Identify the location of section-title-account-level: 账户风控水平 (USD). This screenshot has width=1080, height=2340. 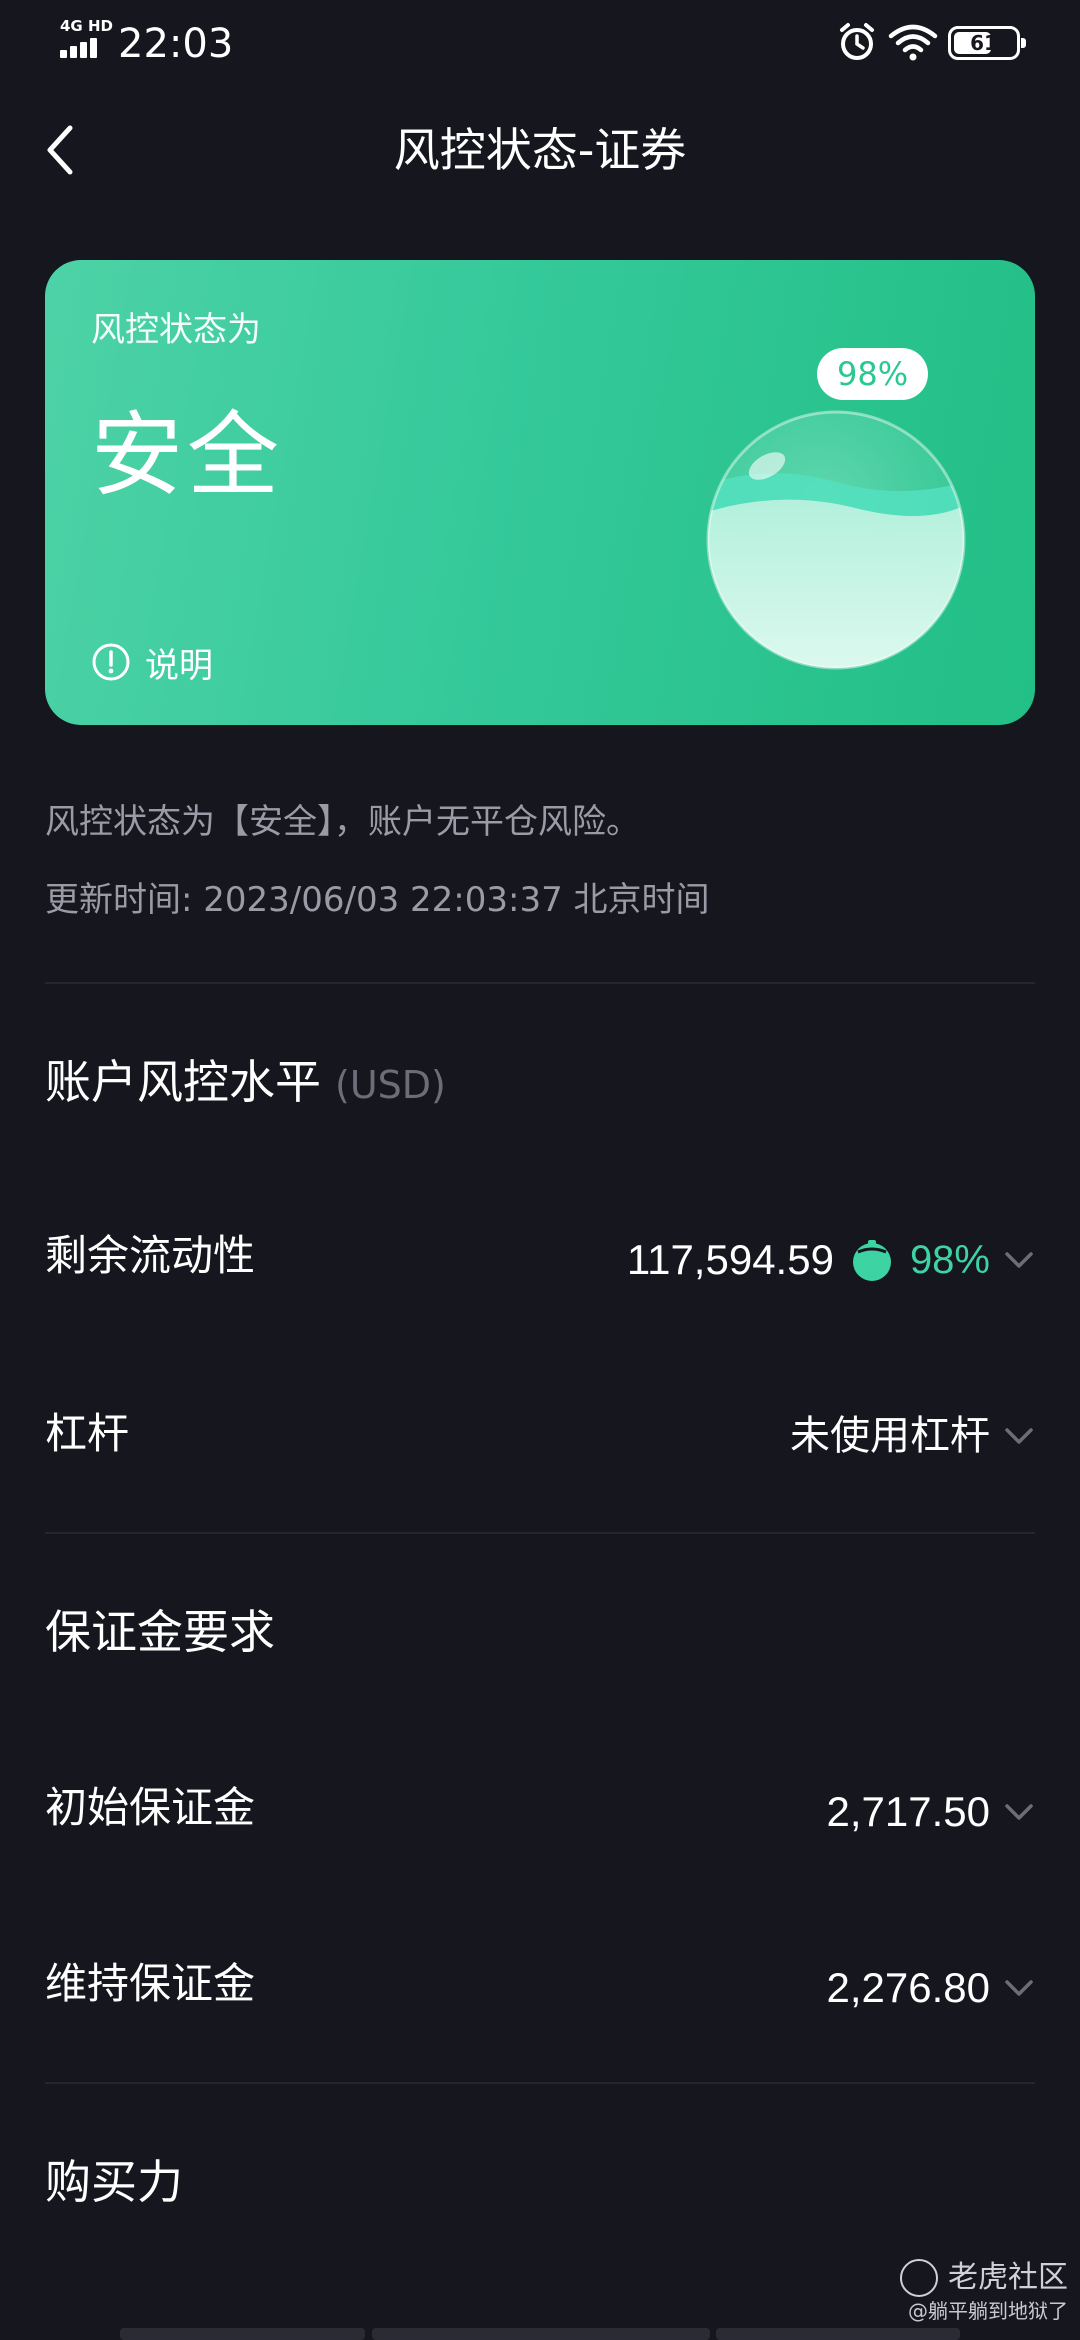
(245, 1083).